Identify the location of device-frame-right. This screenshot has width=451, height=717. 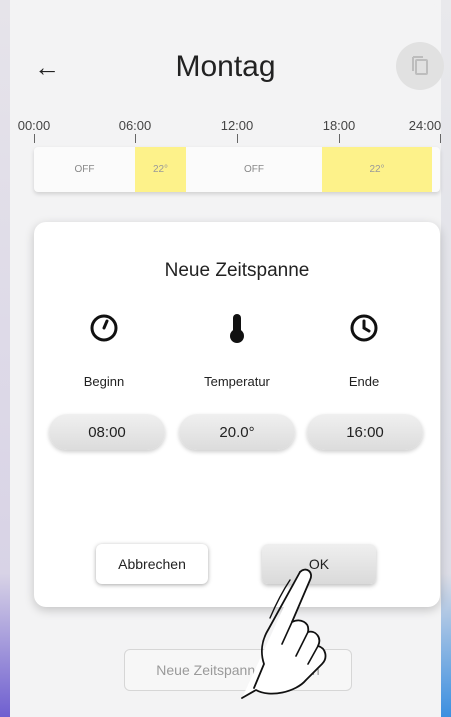
(446, 358).